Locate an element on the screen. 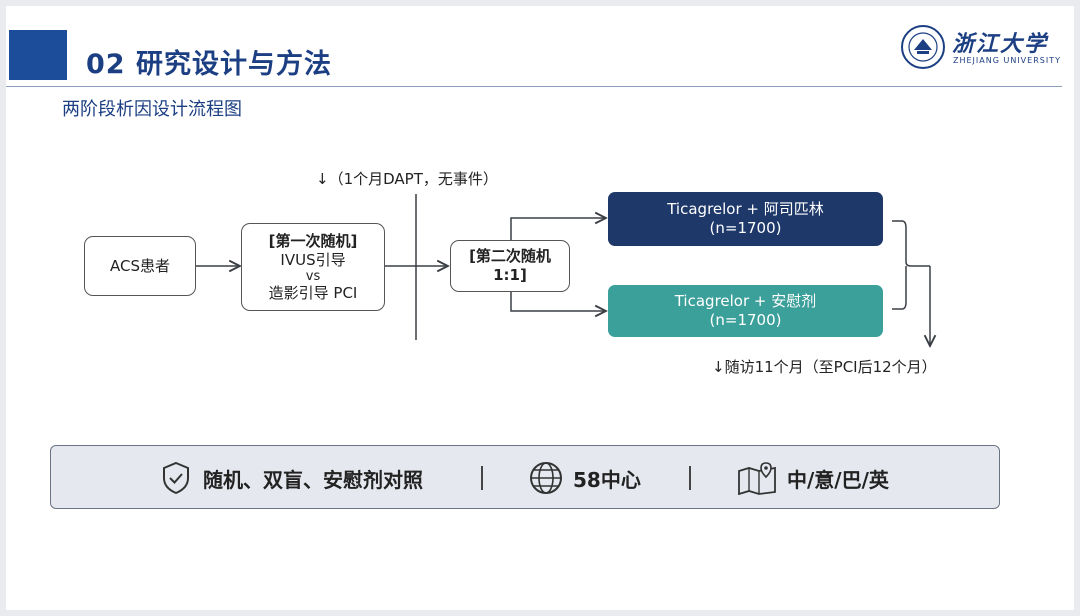  acs-patients-box: ACS患者 is located at coordinates (140, 266).